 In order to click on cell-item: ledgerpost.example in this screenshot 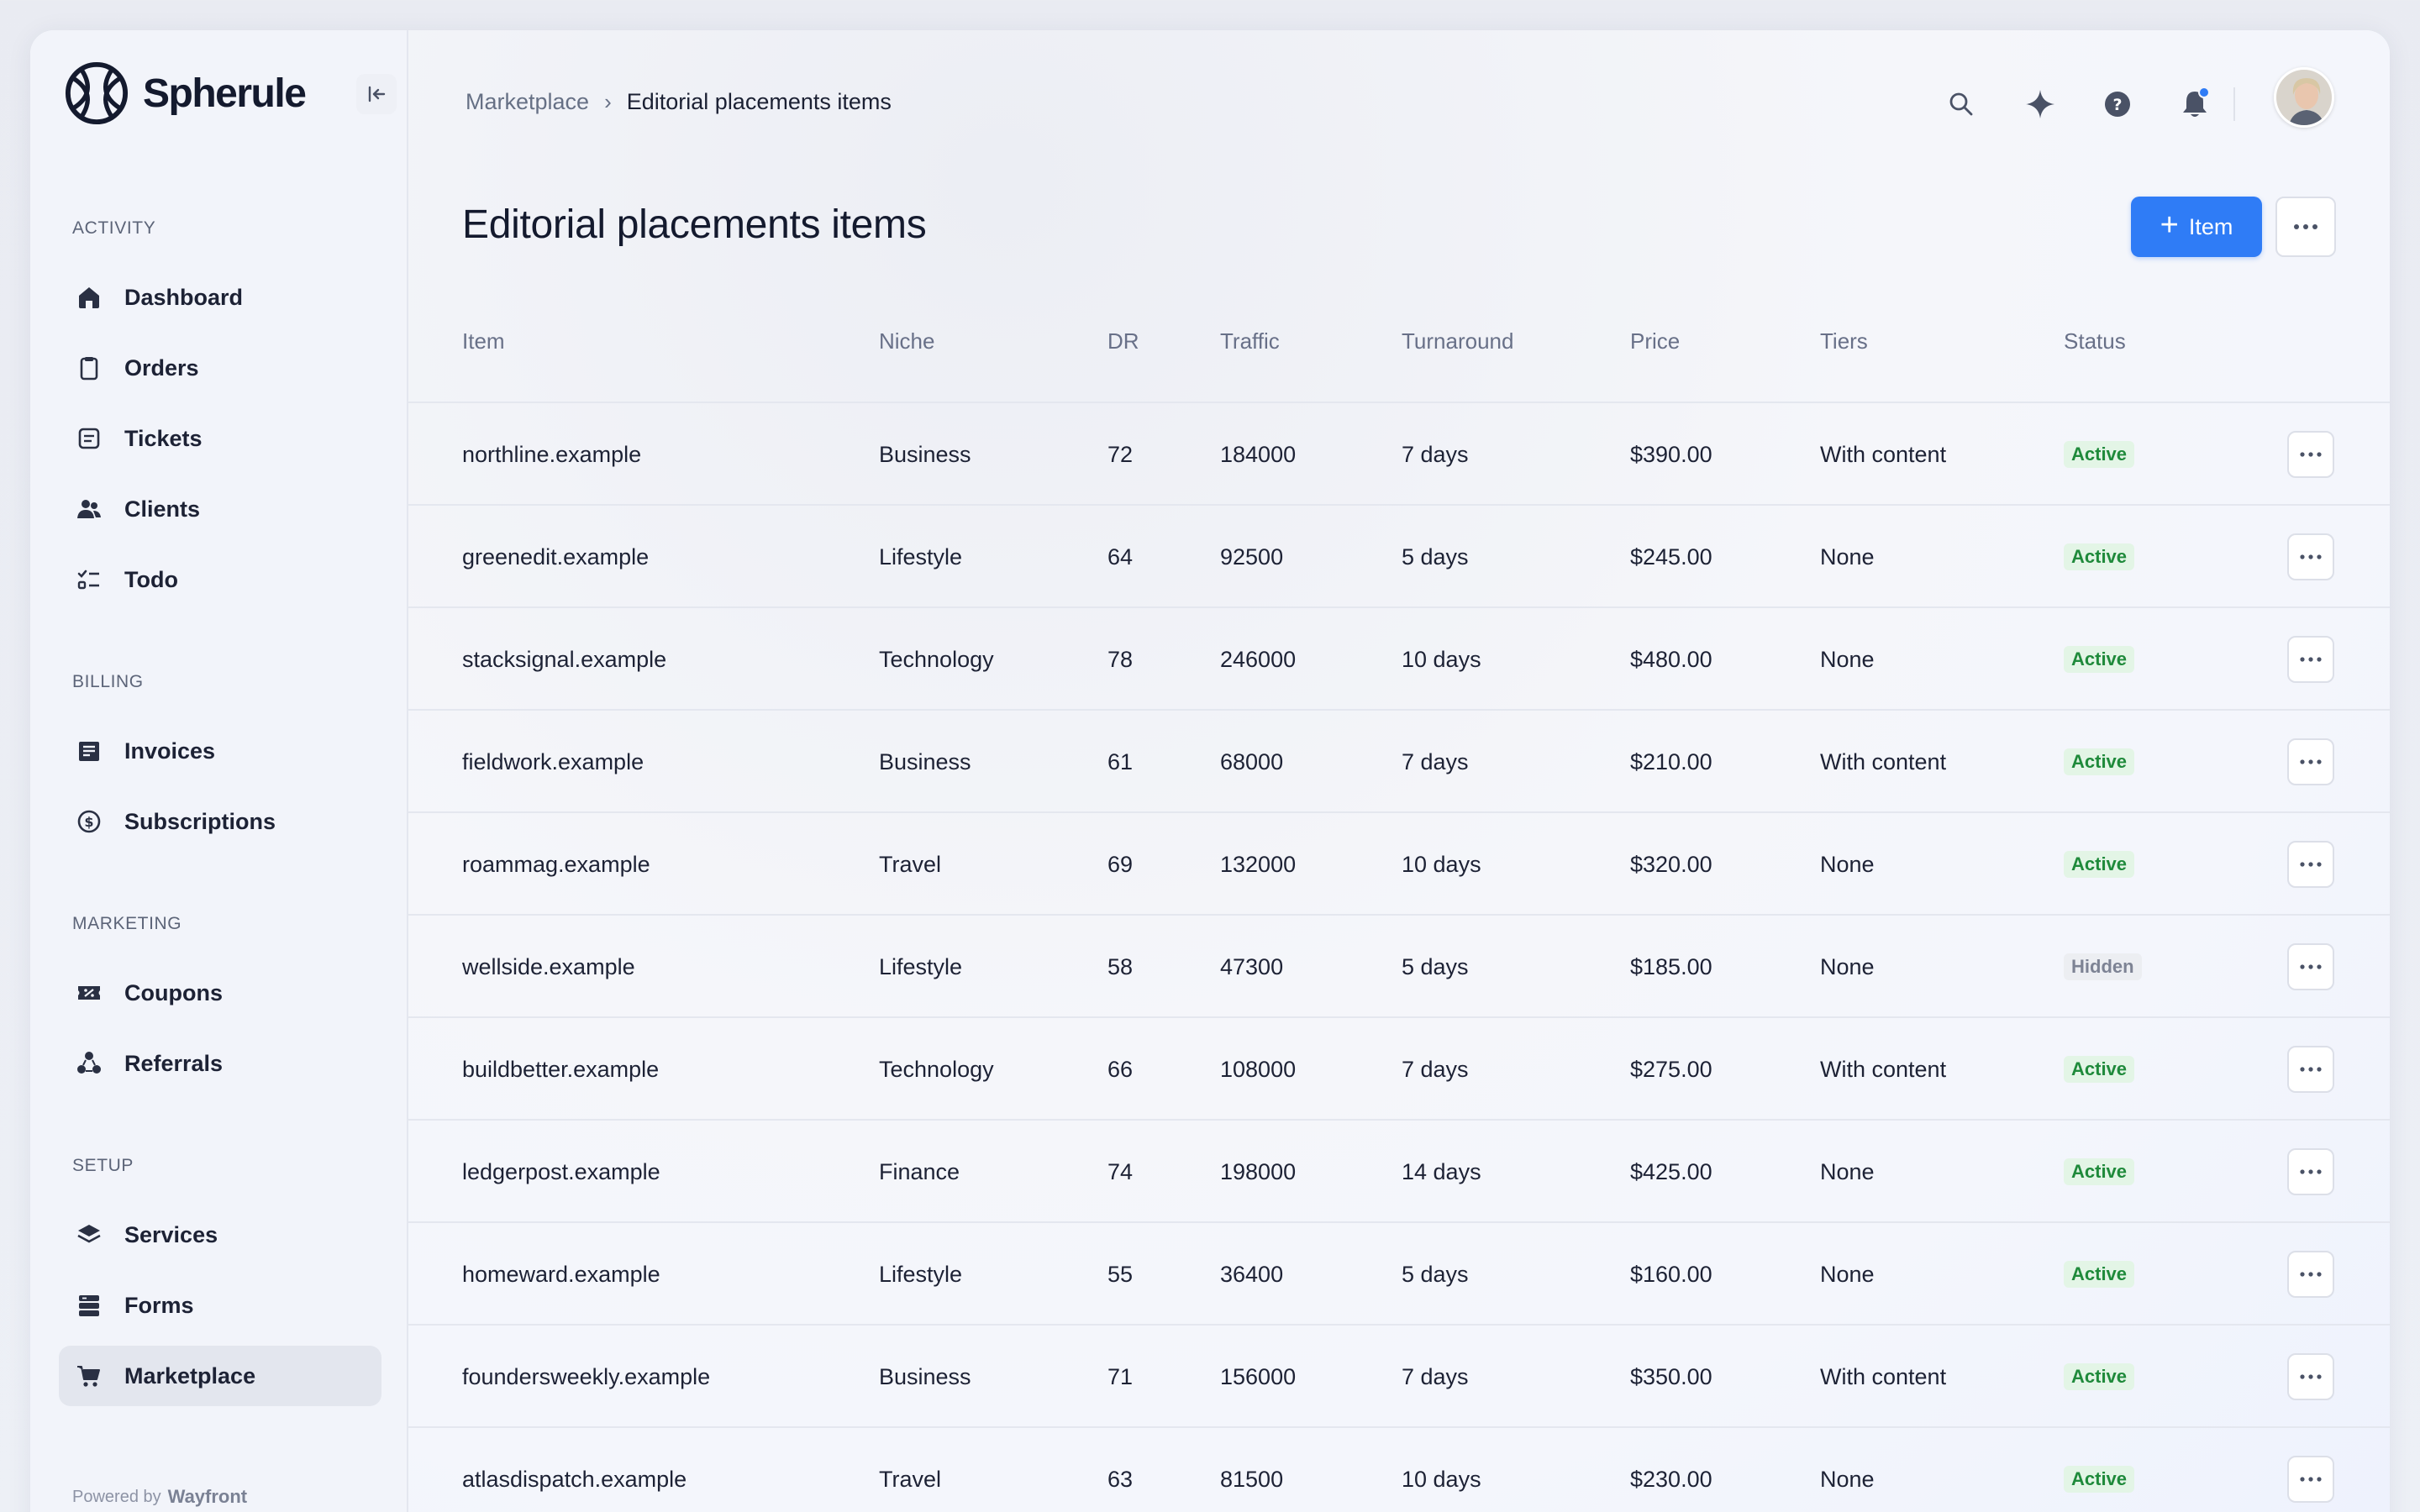, I will do `click(561, 1172)`.